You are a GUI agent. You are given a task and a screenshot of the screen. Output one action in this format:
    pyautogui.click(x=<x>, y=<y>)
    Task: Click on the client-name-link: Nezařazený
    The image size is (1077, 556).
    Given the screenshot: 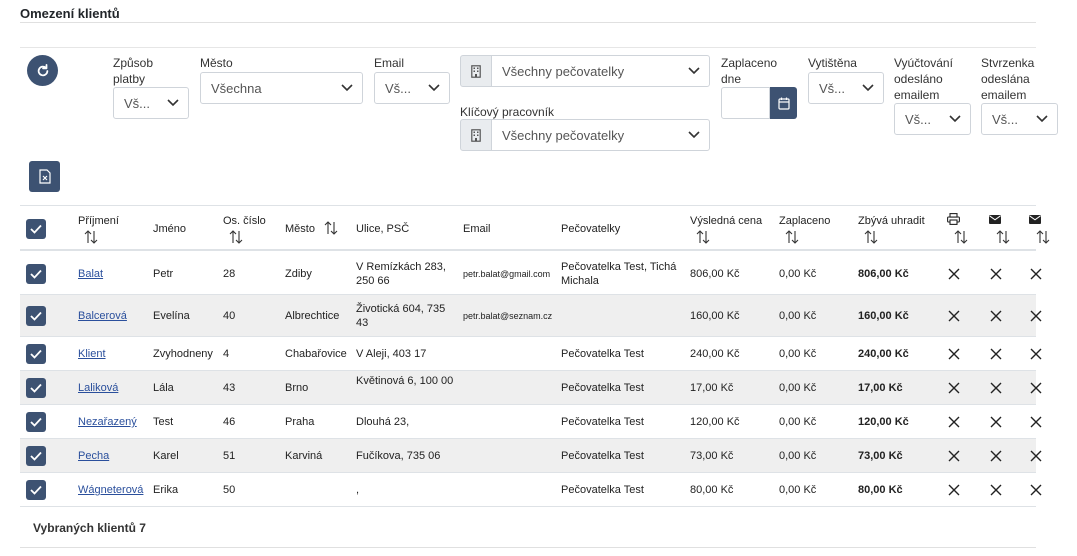 What is the action you would take?
    pyautogui.click(x=107, y=422)
    